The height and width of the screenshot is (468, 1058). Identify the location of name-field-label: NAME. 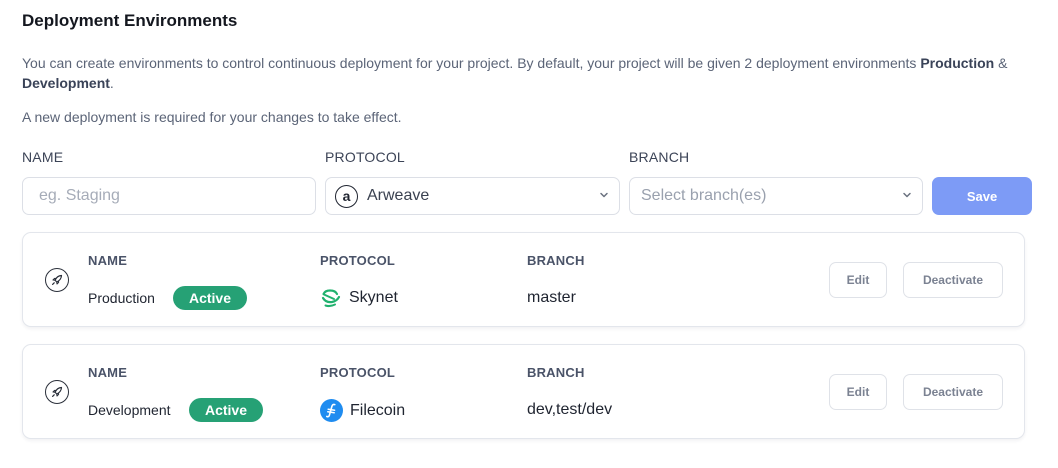
(43, 157).